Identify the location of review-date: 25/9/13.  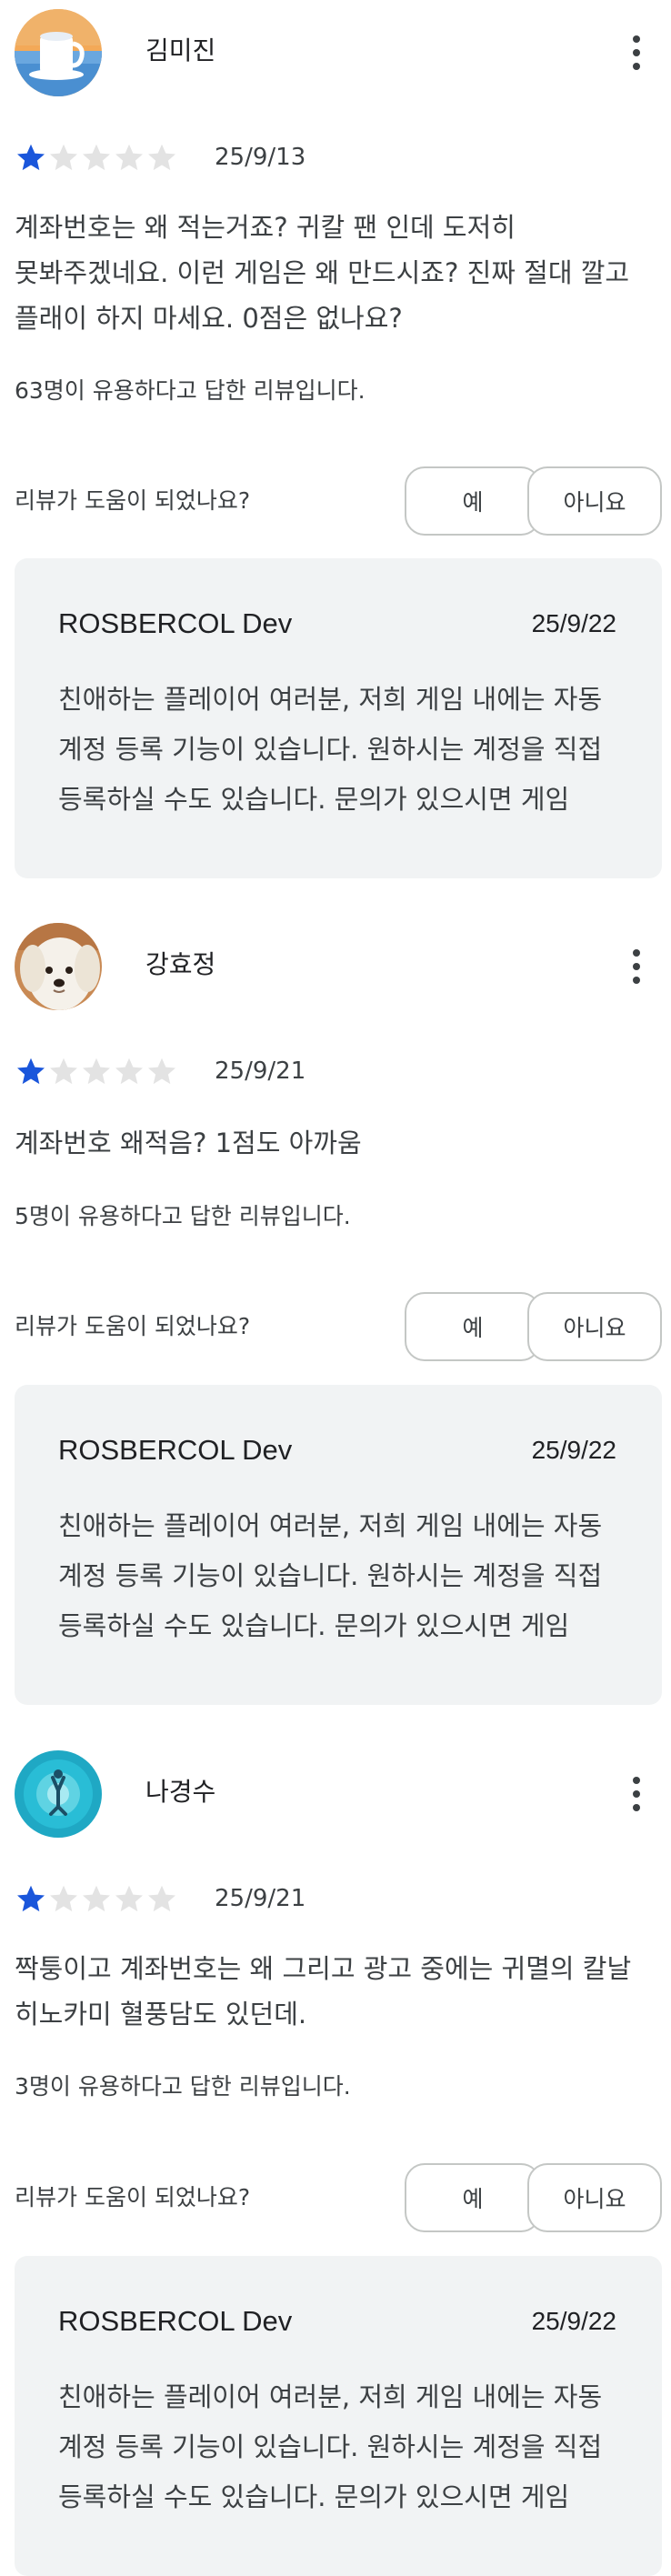
(260, 157).